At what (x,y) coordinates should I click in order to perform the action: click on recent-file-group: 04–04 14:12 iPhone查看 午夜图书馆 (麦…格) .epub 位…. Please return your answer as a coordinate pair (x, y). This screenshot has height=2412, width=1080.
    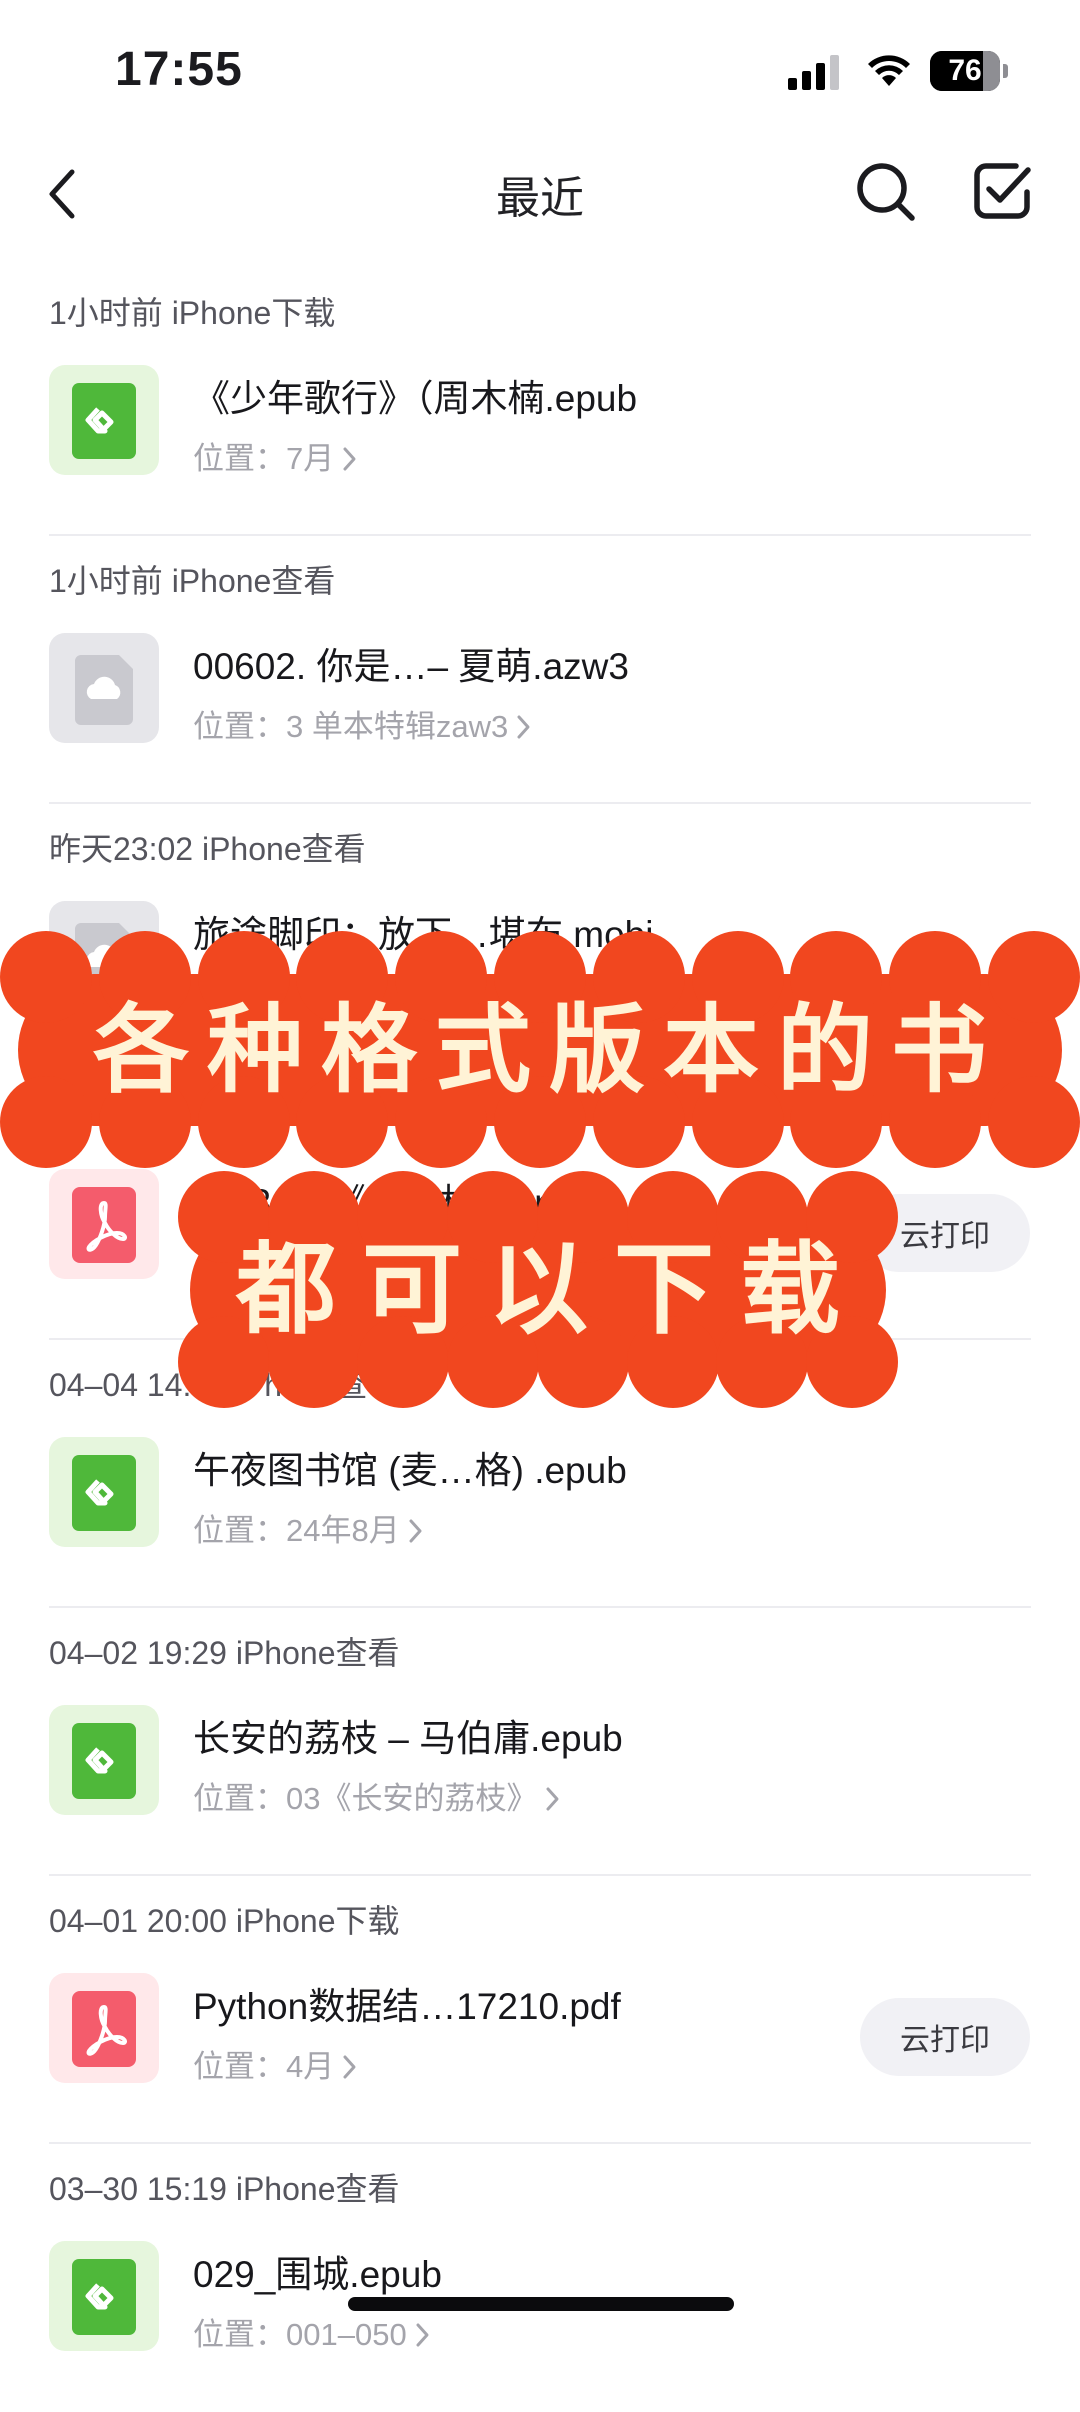
    Looking at the image, I should click on (540, 1474).